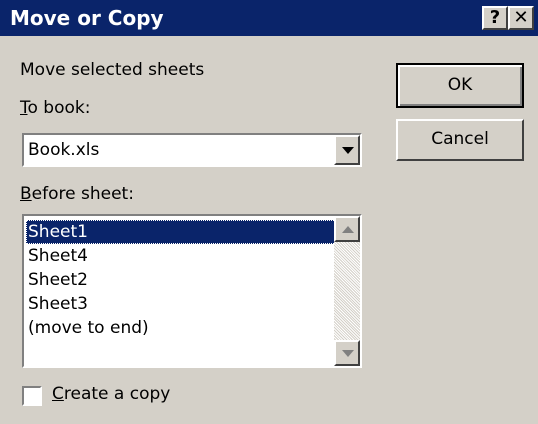 The width and height of the screenshot is (538, 424). I want to click on close-button: ✕, so click(521, 18).